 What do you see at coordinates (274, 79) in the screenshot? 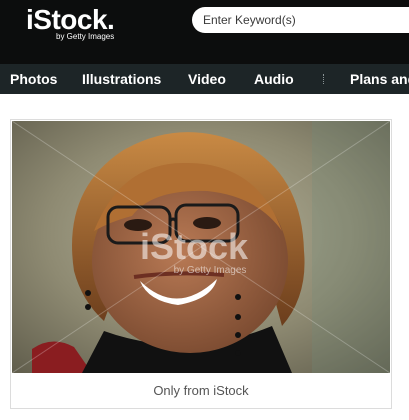
I see `nav-item-audio: Audio` at bounding box center [274, 79].